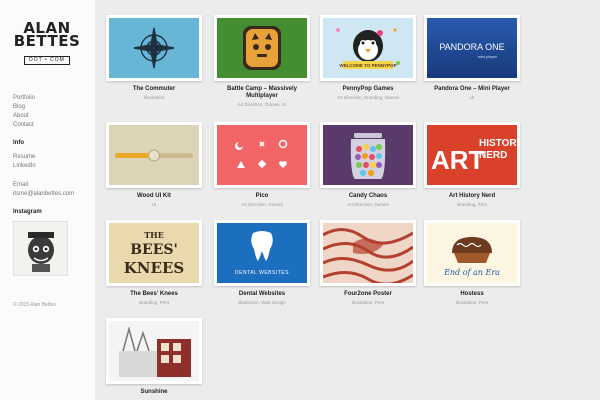  Describe the element at coordinates (24, 166) in the screenshot. I see `linkedin-link: LinkedIn` at that location.